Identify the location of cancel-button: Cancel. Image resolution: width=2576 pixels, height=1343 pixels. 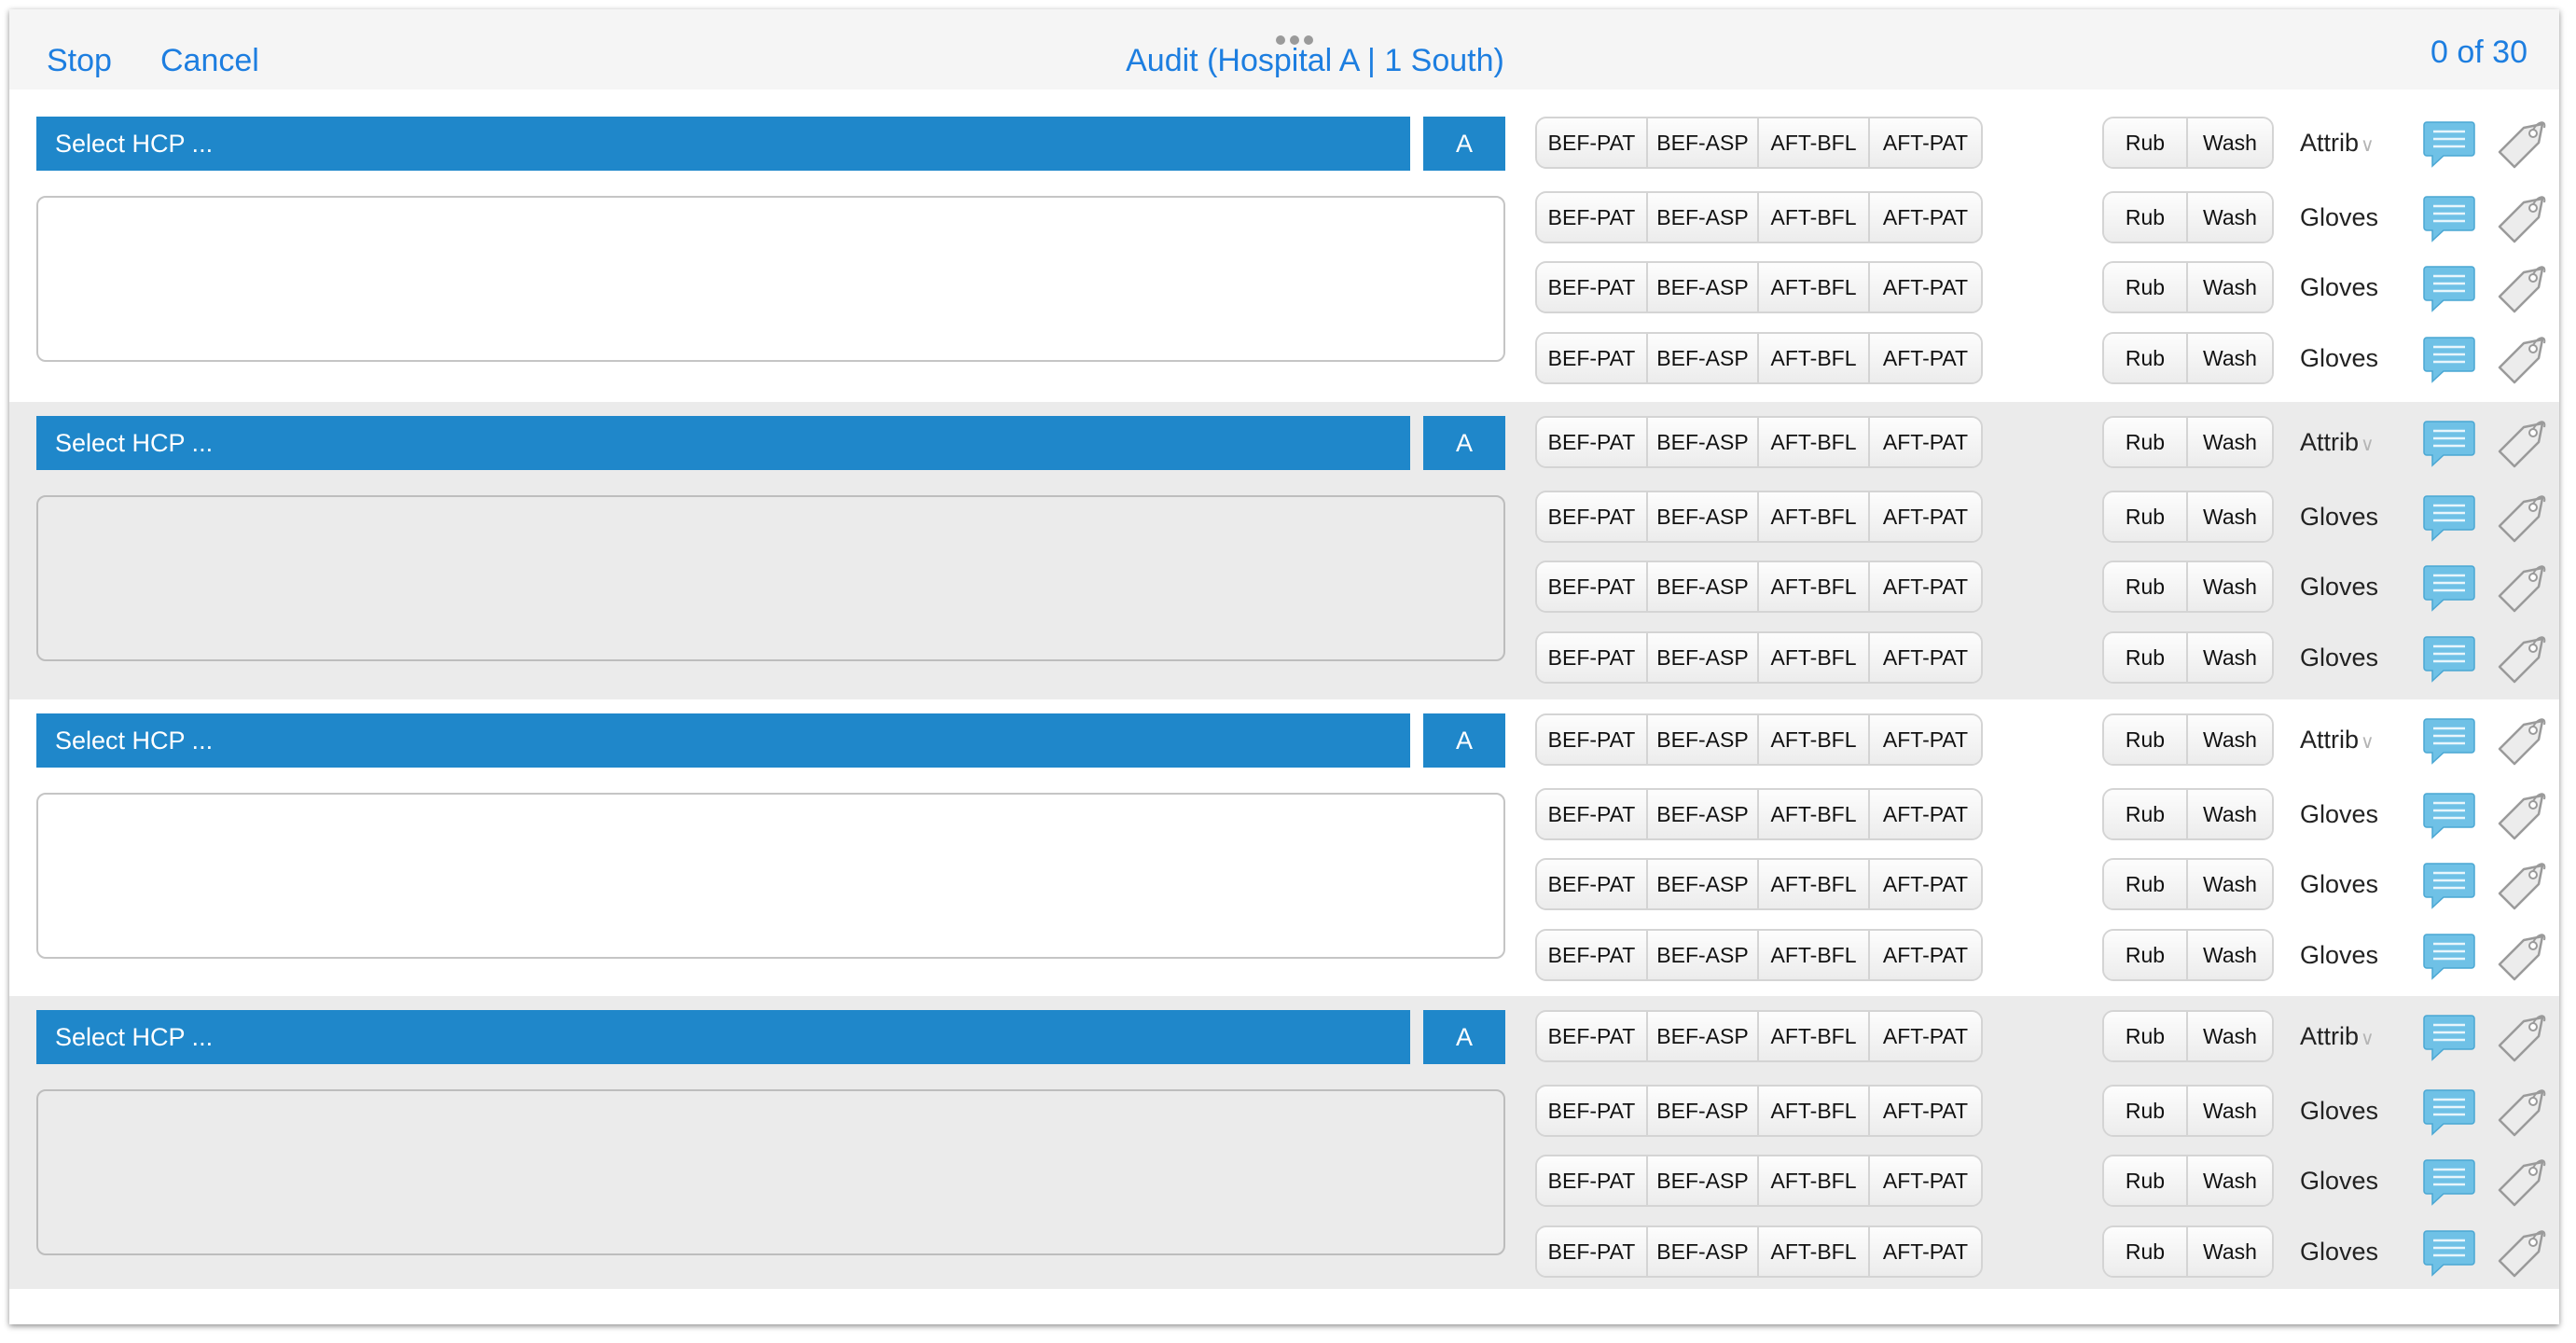
(209, 60).